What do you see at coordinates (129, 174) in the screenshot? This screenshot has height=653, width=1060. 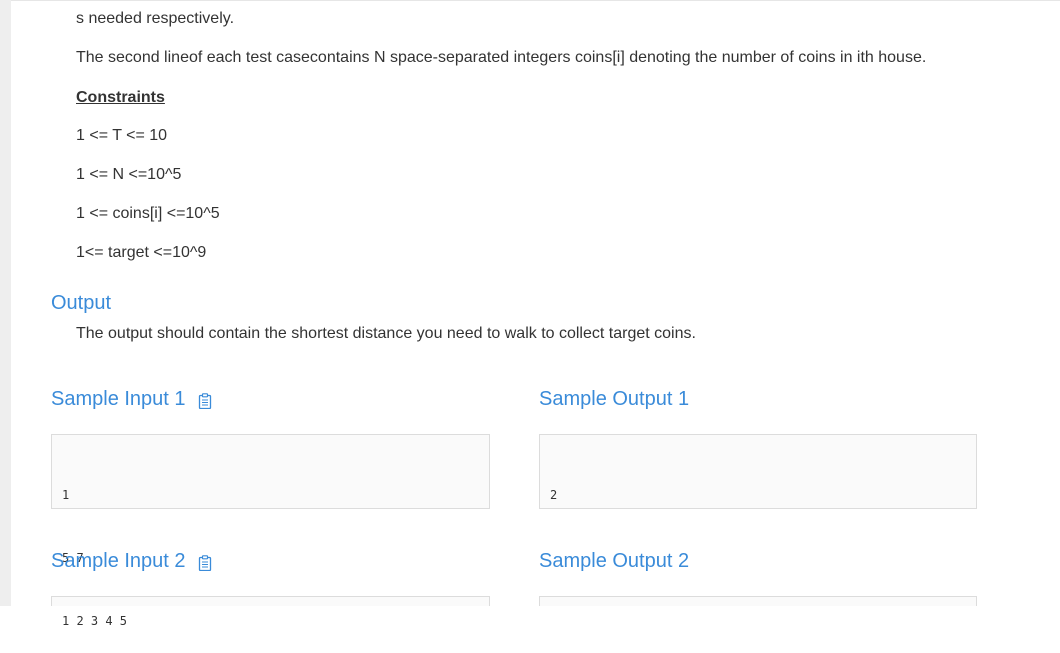 I see `constraint-item: 1 <= N <=10^5` at bounding box center [129, 174].